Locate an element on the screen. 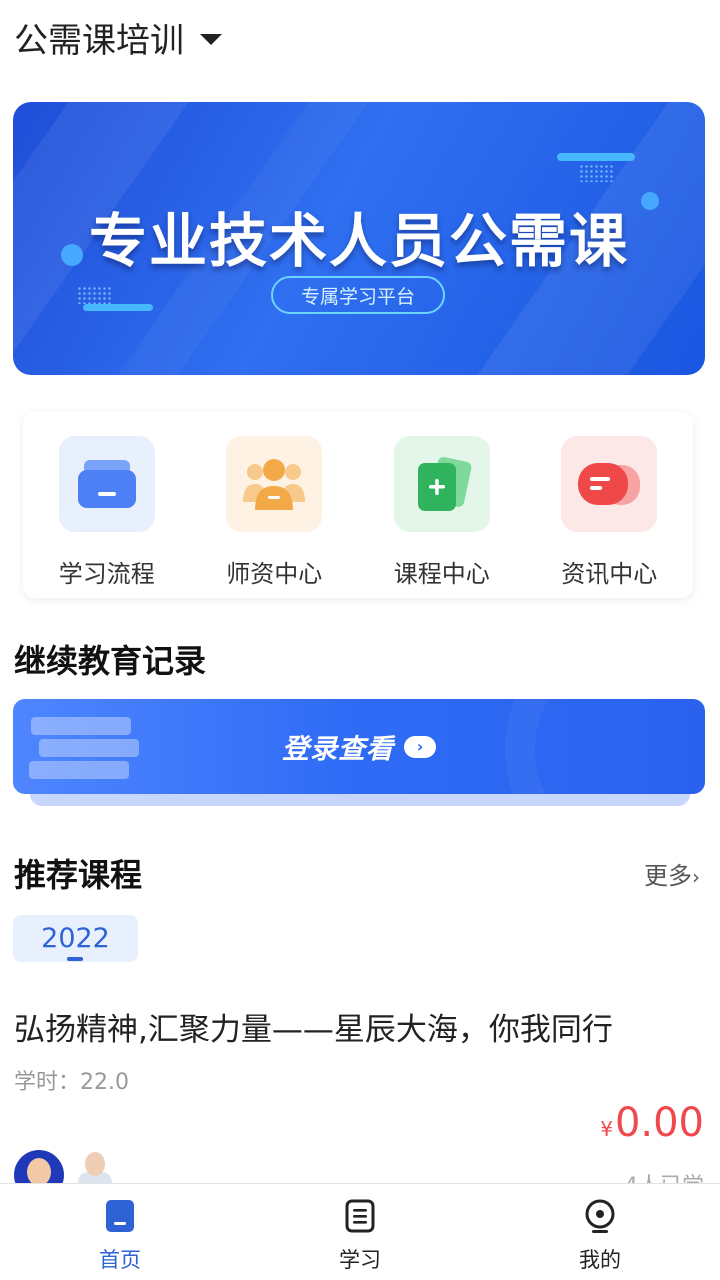 The height and width of the screenshot is (1280, 720). banner-title: 专业技术人员公需课 is located at coordinates (358, 241).